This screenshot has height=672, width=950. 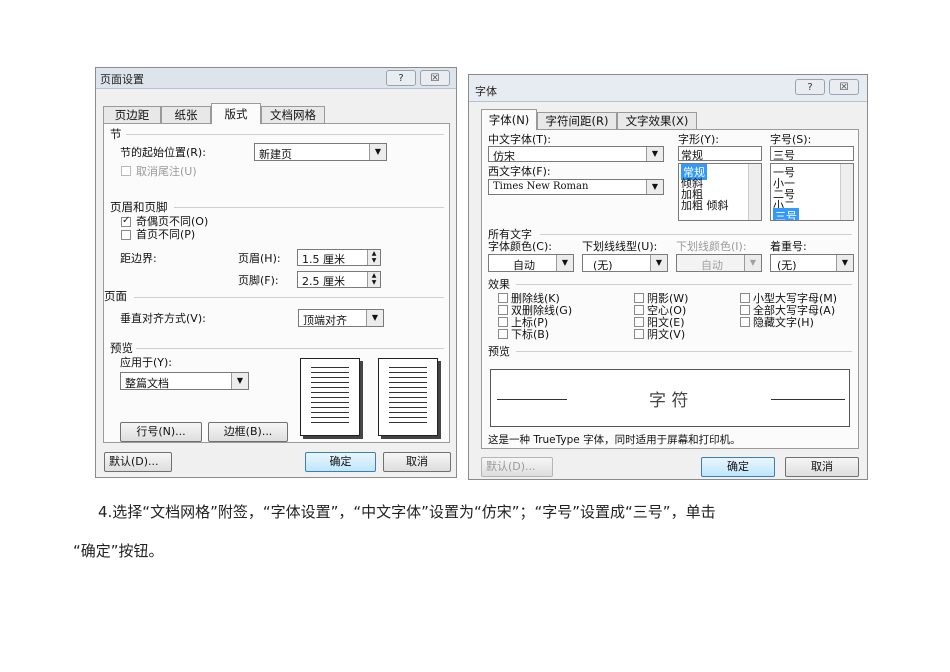 I want to click on section-start-select: 新建页 ▼, so click(x=320, y=152).